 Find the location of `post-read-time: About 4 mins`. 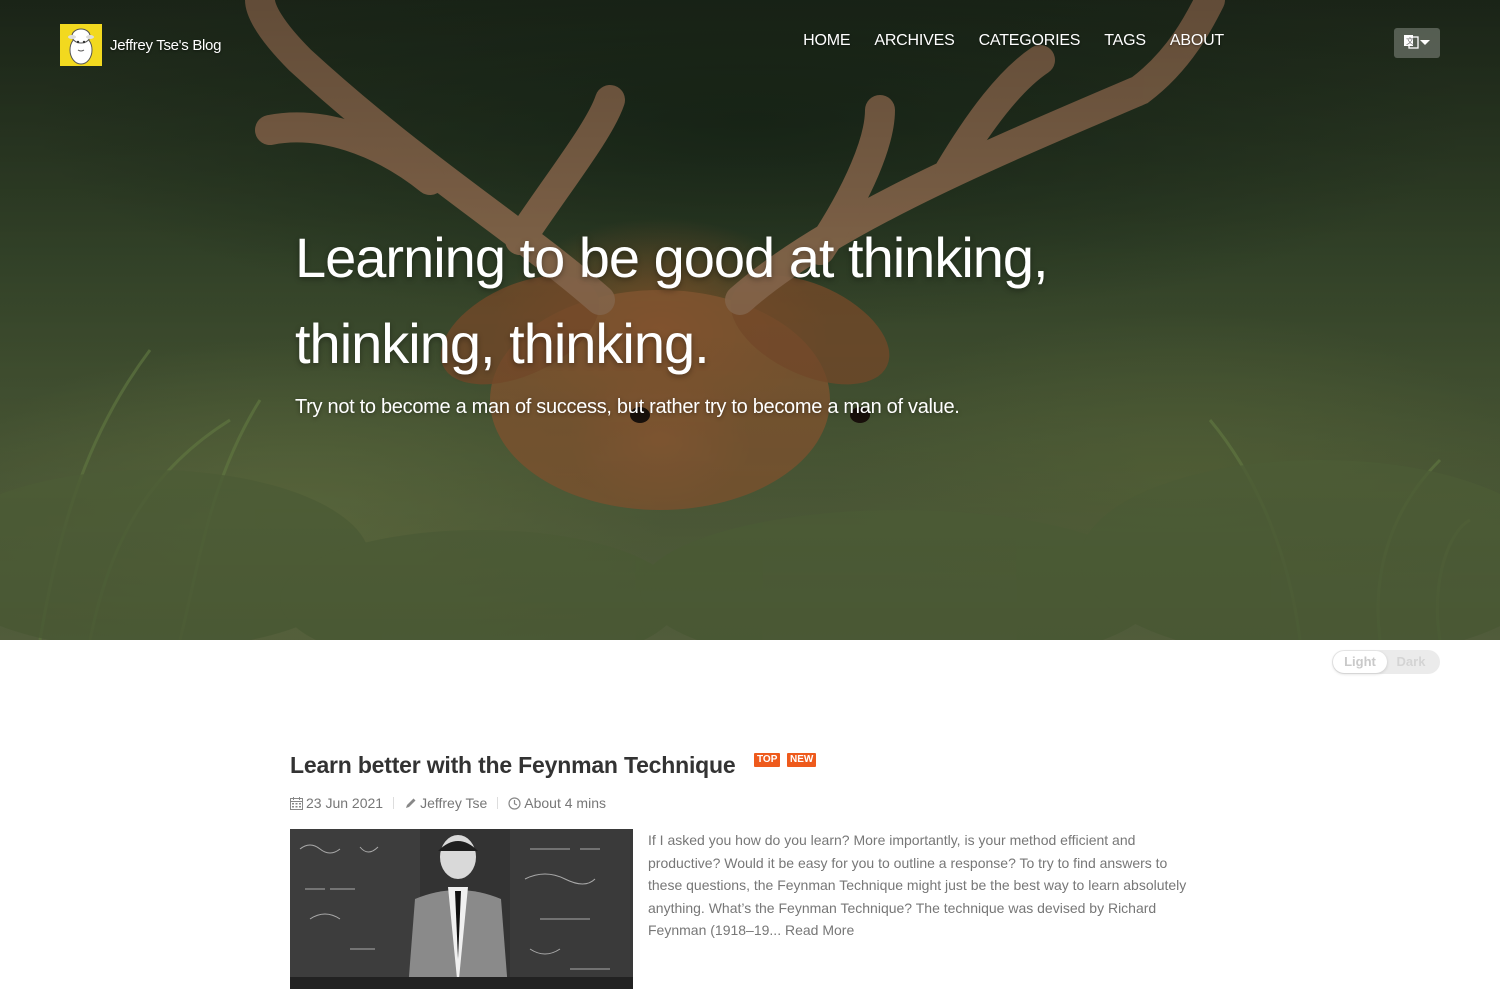

post-read-time: About 4 mins is located at coordinates (557, 803).